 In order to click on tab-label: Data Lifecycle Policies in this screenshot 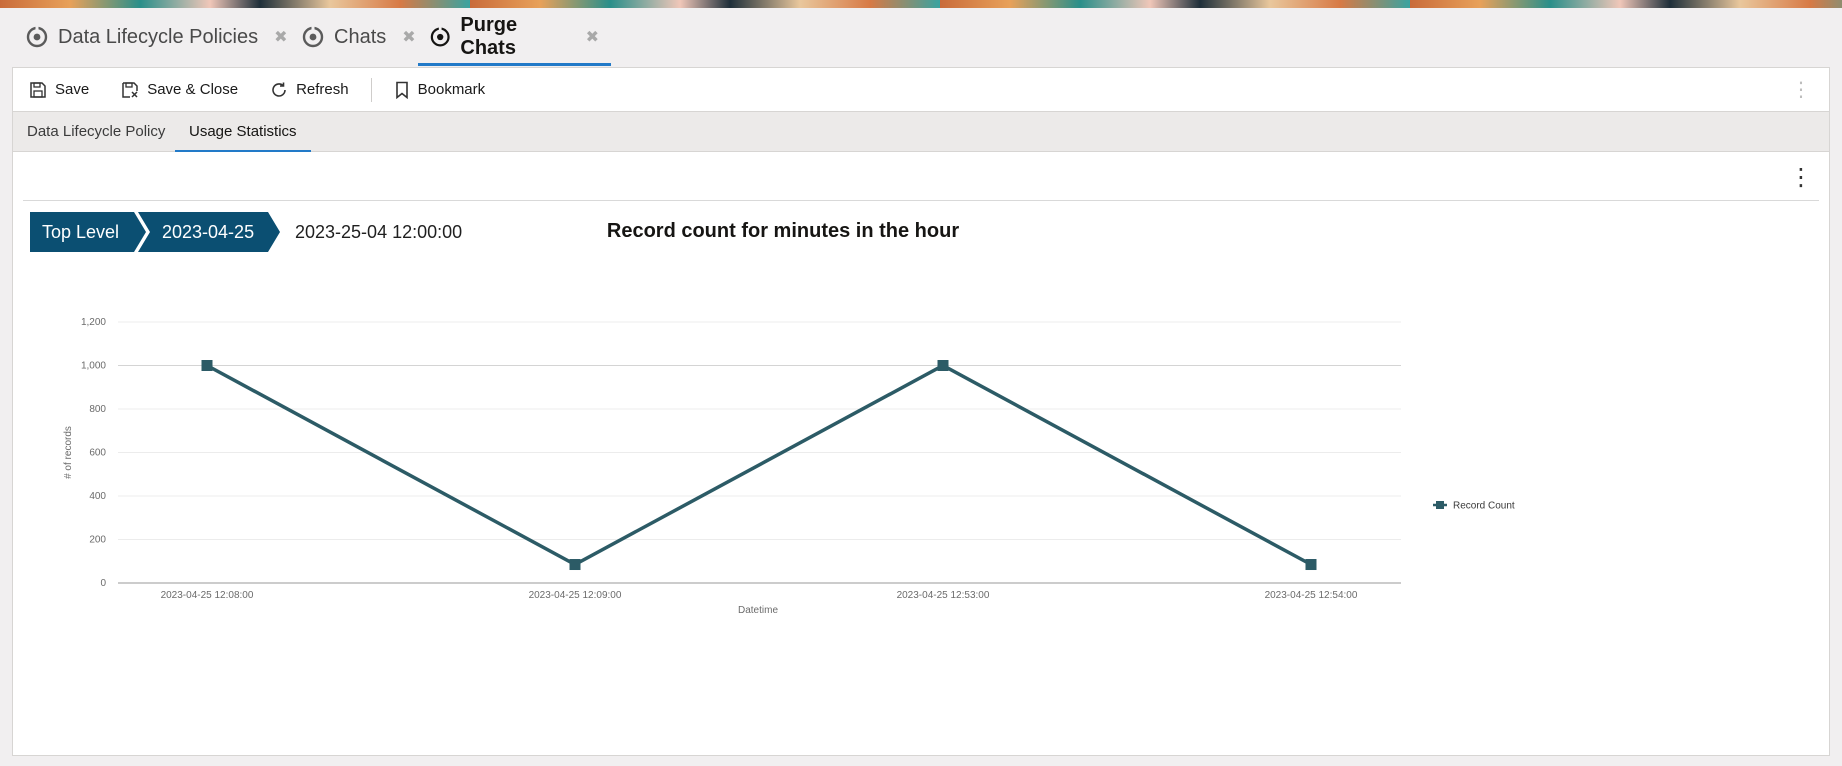, I will do `click(158, 36)`.